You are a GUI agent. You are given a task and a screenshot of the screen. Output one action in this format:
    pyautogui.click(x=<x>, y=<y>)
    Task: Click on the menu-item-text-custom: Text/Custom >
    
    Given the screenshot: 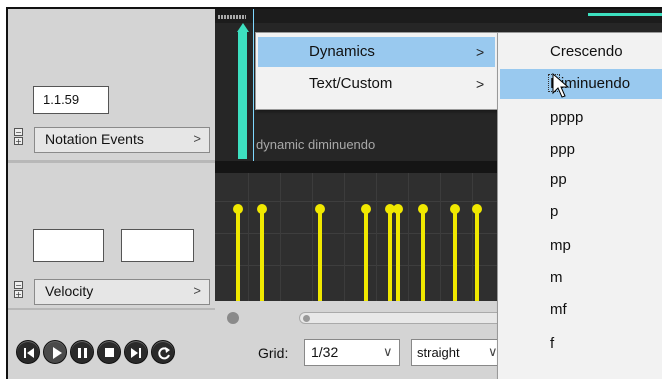 What is the action you would take?
    pyautogui.click(x=376, y=84)
    